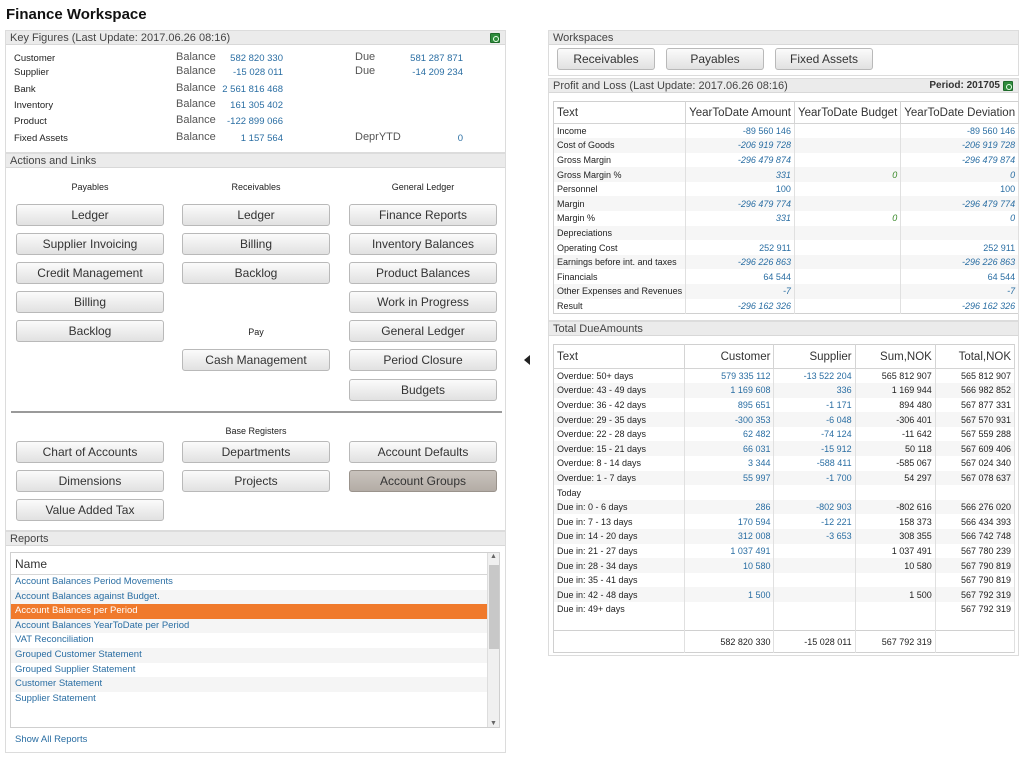 This screenshot has height=759, width=1024. What do you see at coordinates (729, 449) in the screenshot?
I see `due-customer: 66 031` at bounding box center [729, 449].